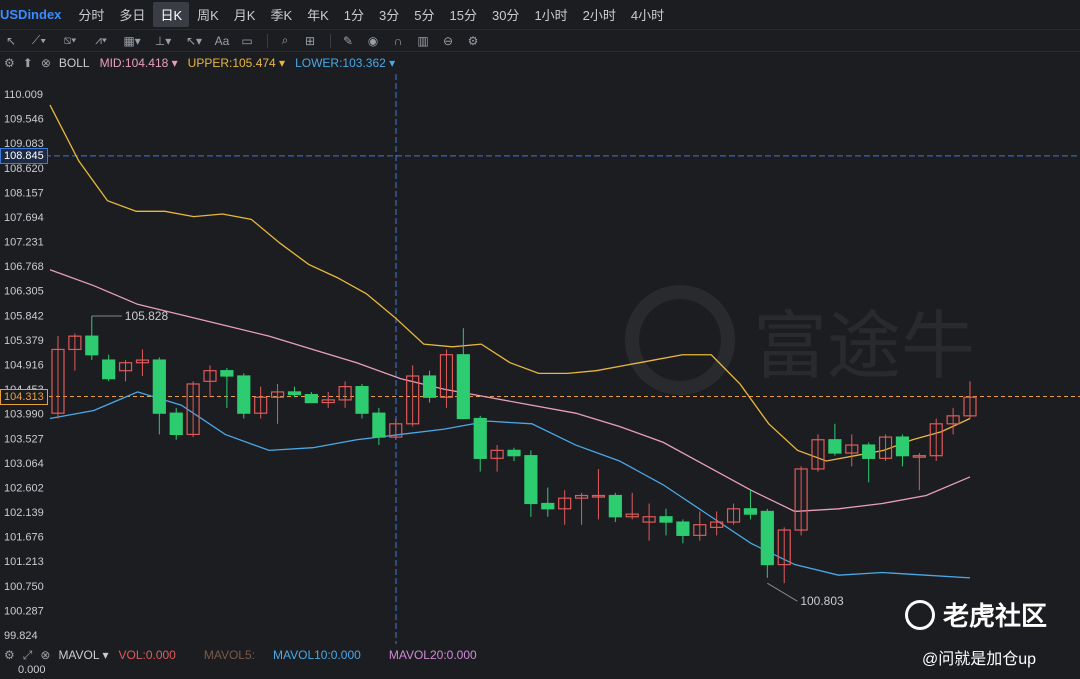  I want to click on price-axis-label: 106.305, so click(24, 292).